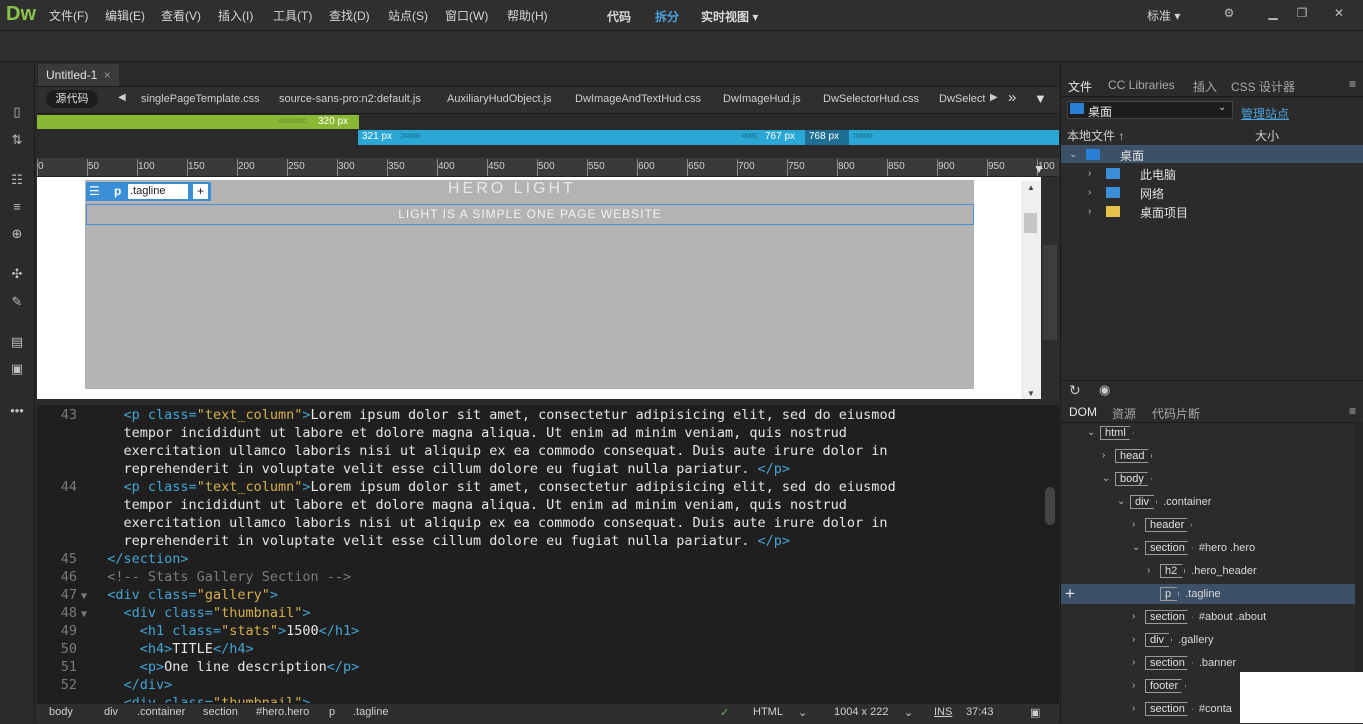  I want to click on manage-sites-link: 管理站点, so click(1265, 113).